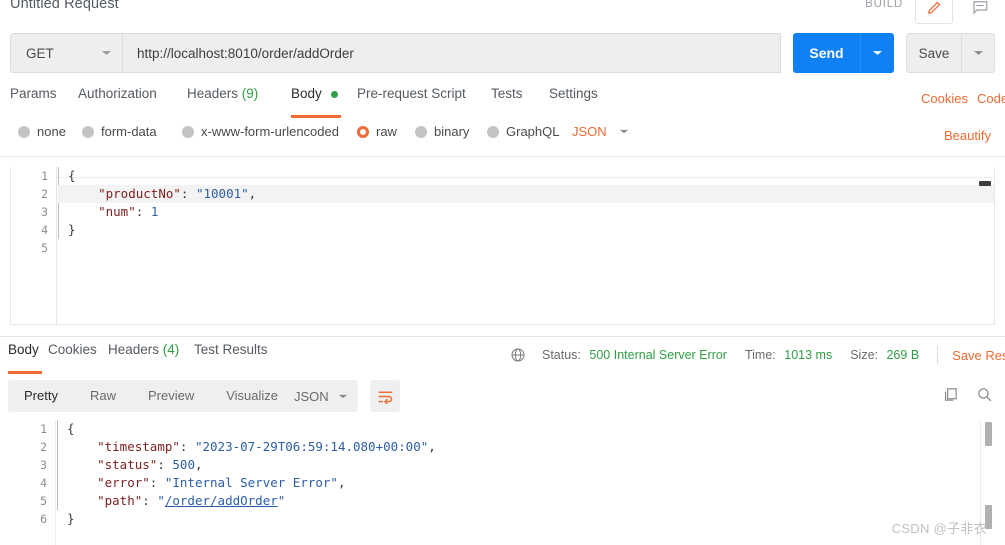 Image resolution: width=1005 pixels, height=545 pixels. Describe the element at coordinates (561, 355) in the screenshot. I see `status-label: Status:` at that location.